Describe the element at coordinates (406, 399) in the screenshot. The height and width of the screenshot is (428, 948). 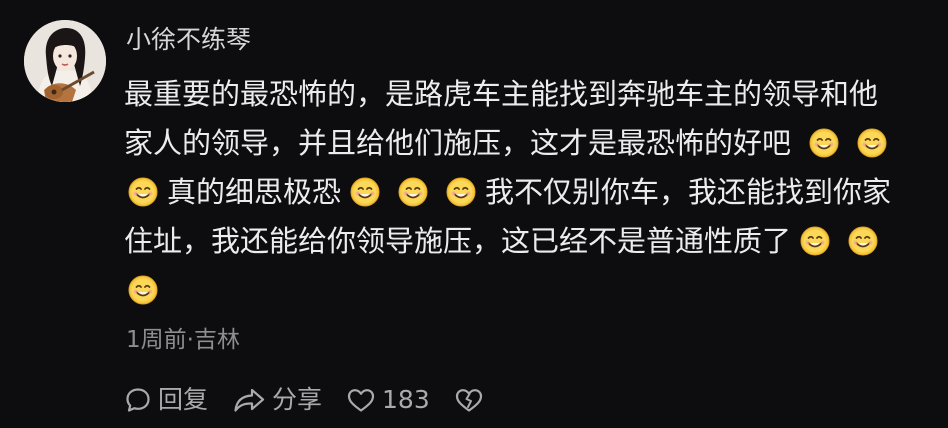
I see `like-count: 183` at that location.